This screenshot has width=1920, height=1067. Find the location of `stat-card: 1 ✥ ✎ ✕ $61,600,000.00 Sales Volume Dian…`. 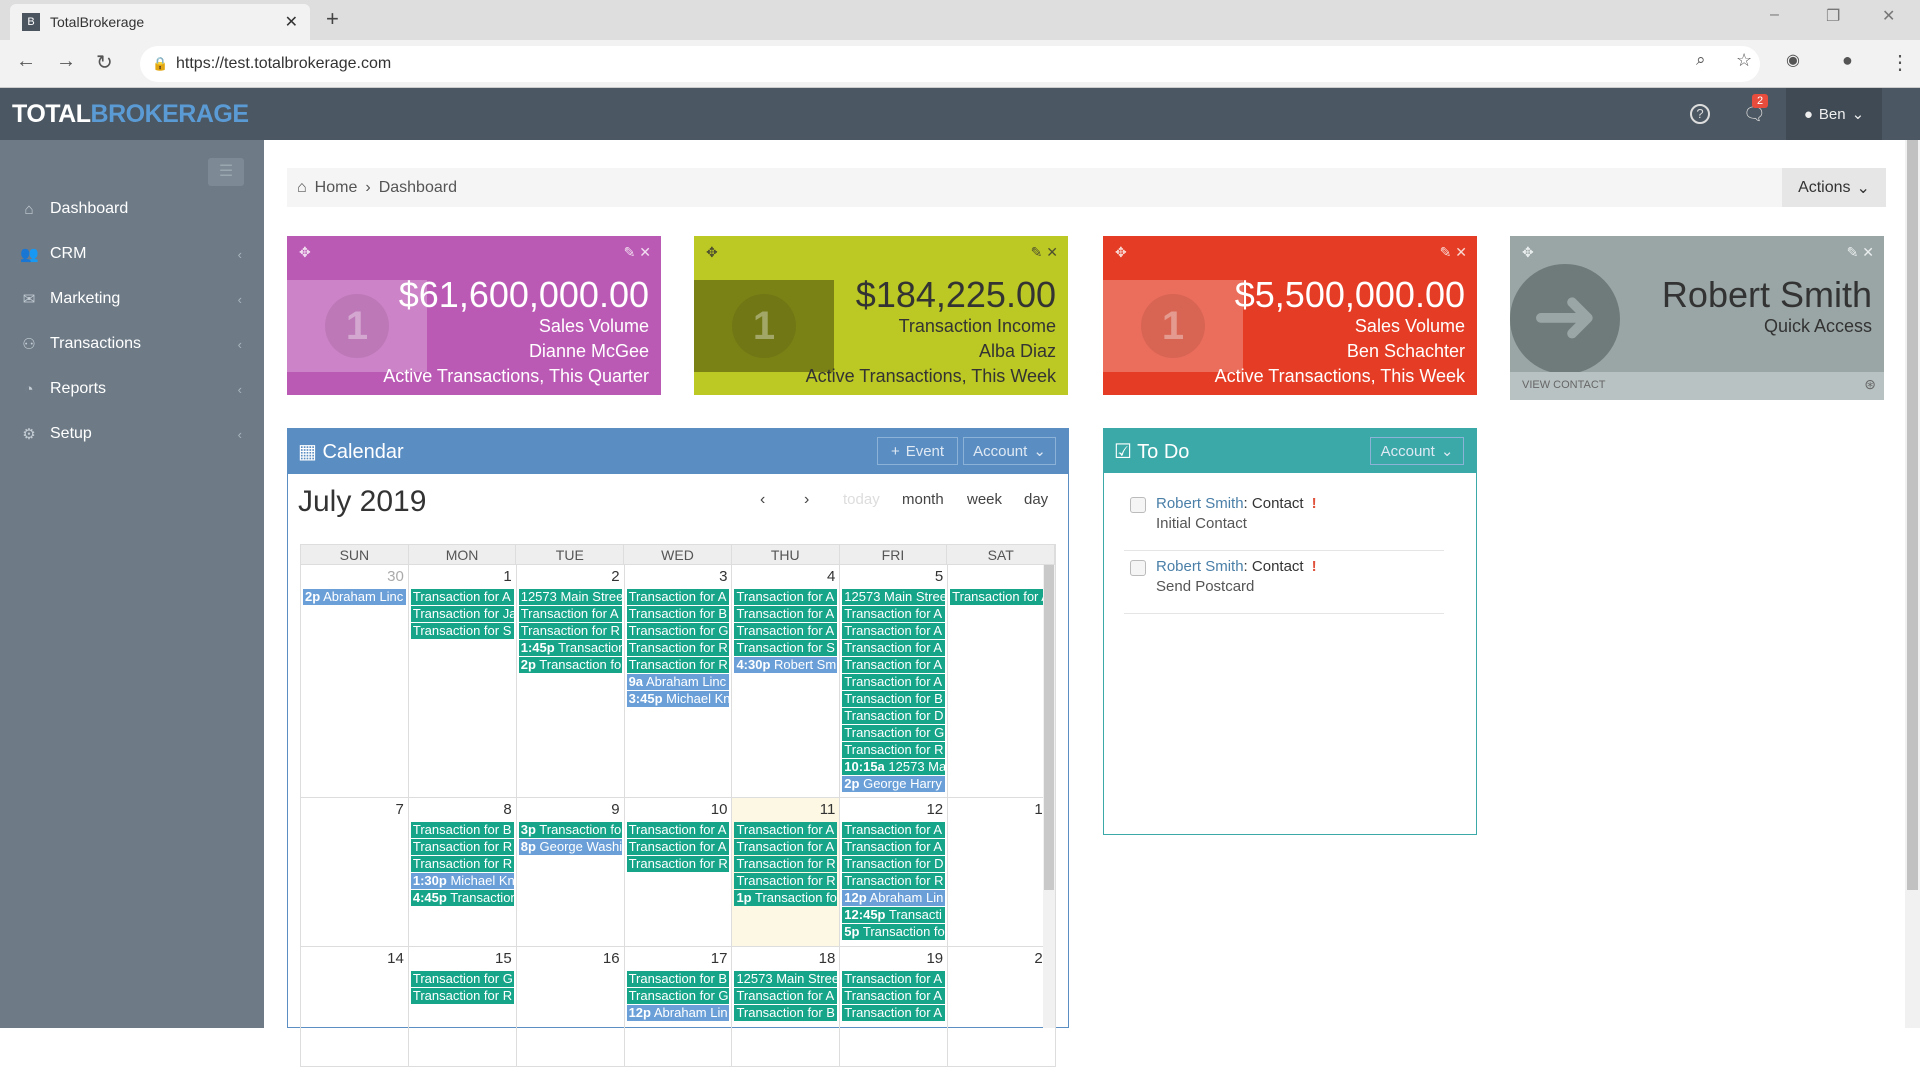

stat-card: 1 ✥ ✎ ✕ $61,600,000.00 Sales Volume Dian… is located at coordinates (474, 315).